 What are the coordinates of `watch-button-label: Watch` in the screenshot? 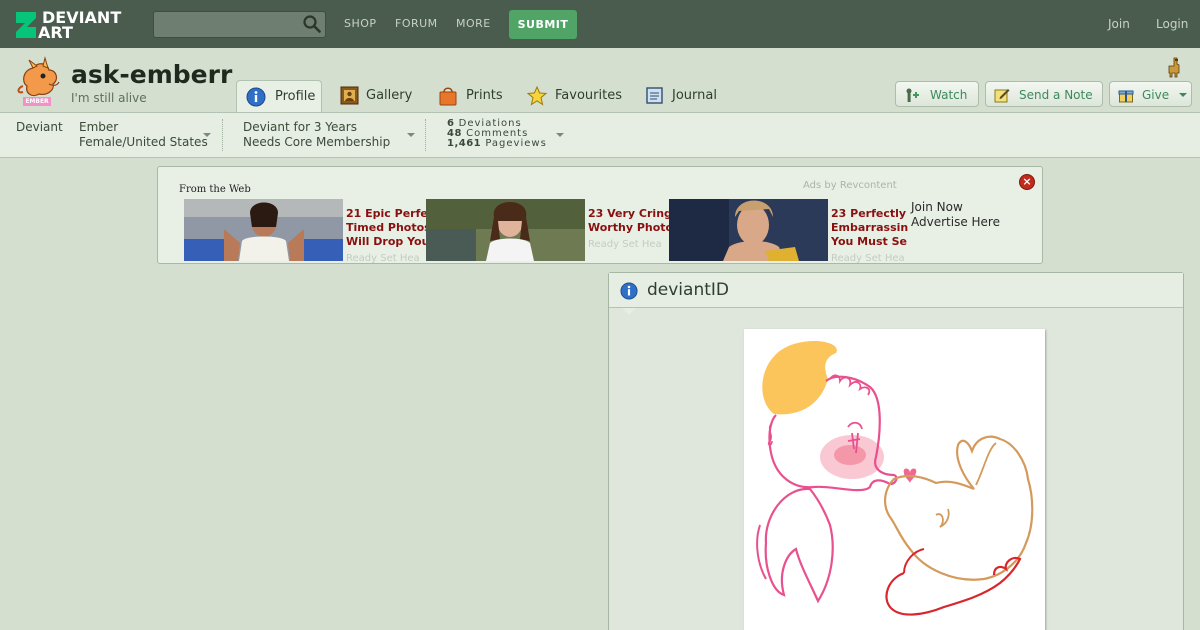 It's located at (949, 95).